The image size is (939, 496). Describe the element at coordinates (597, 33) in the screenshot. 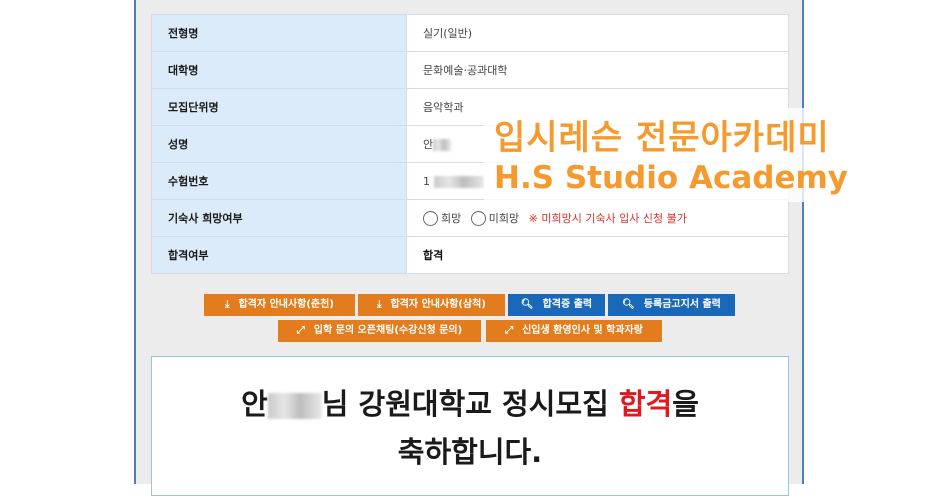

I see `value-admission-type: 실기(일반)` at that location.